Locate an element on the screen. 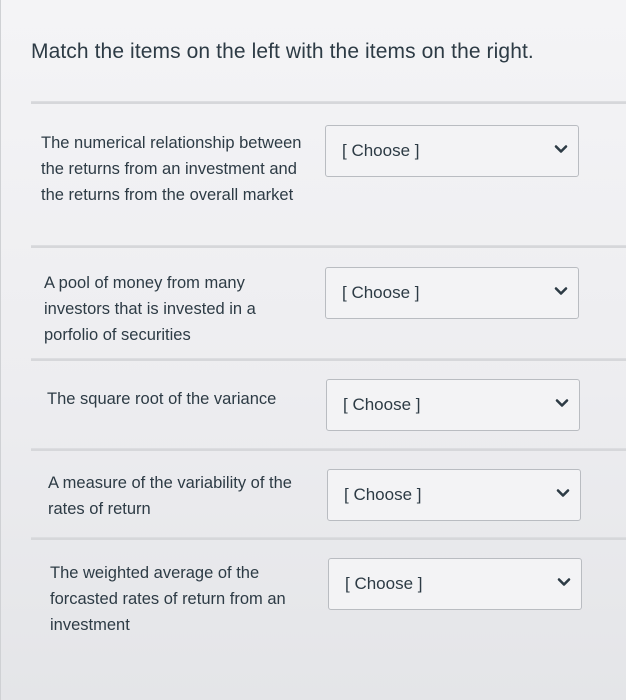 The image size is (626, 700). select-value-1: [ Choose ] is located at coordinates (381, 150).